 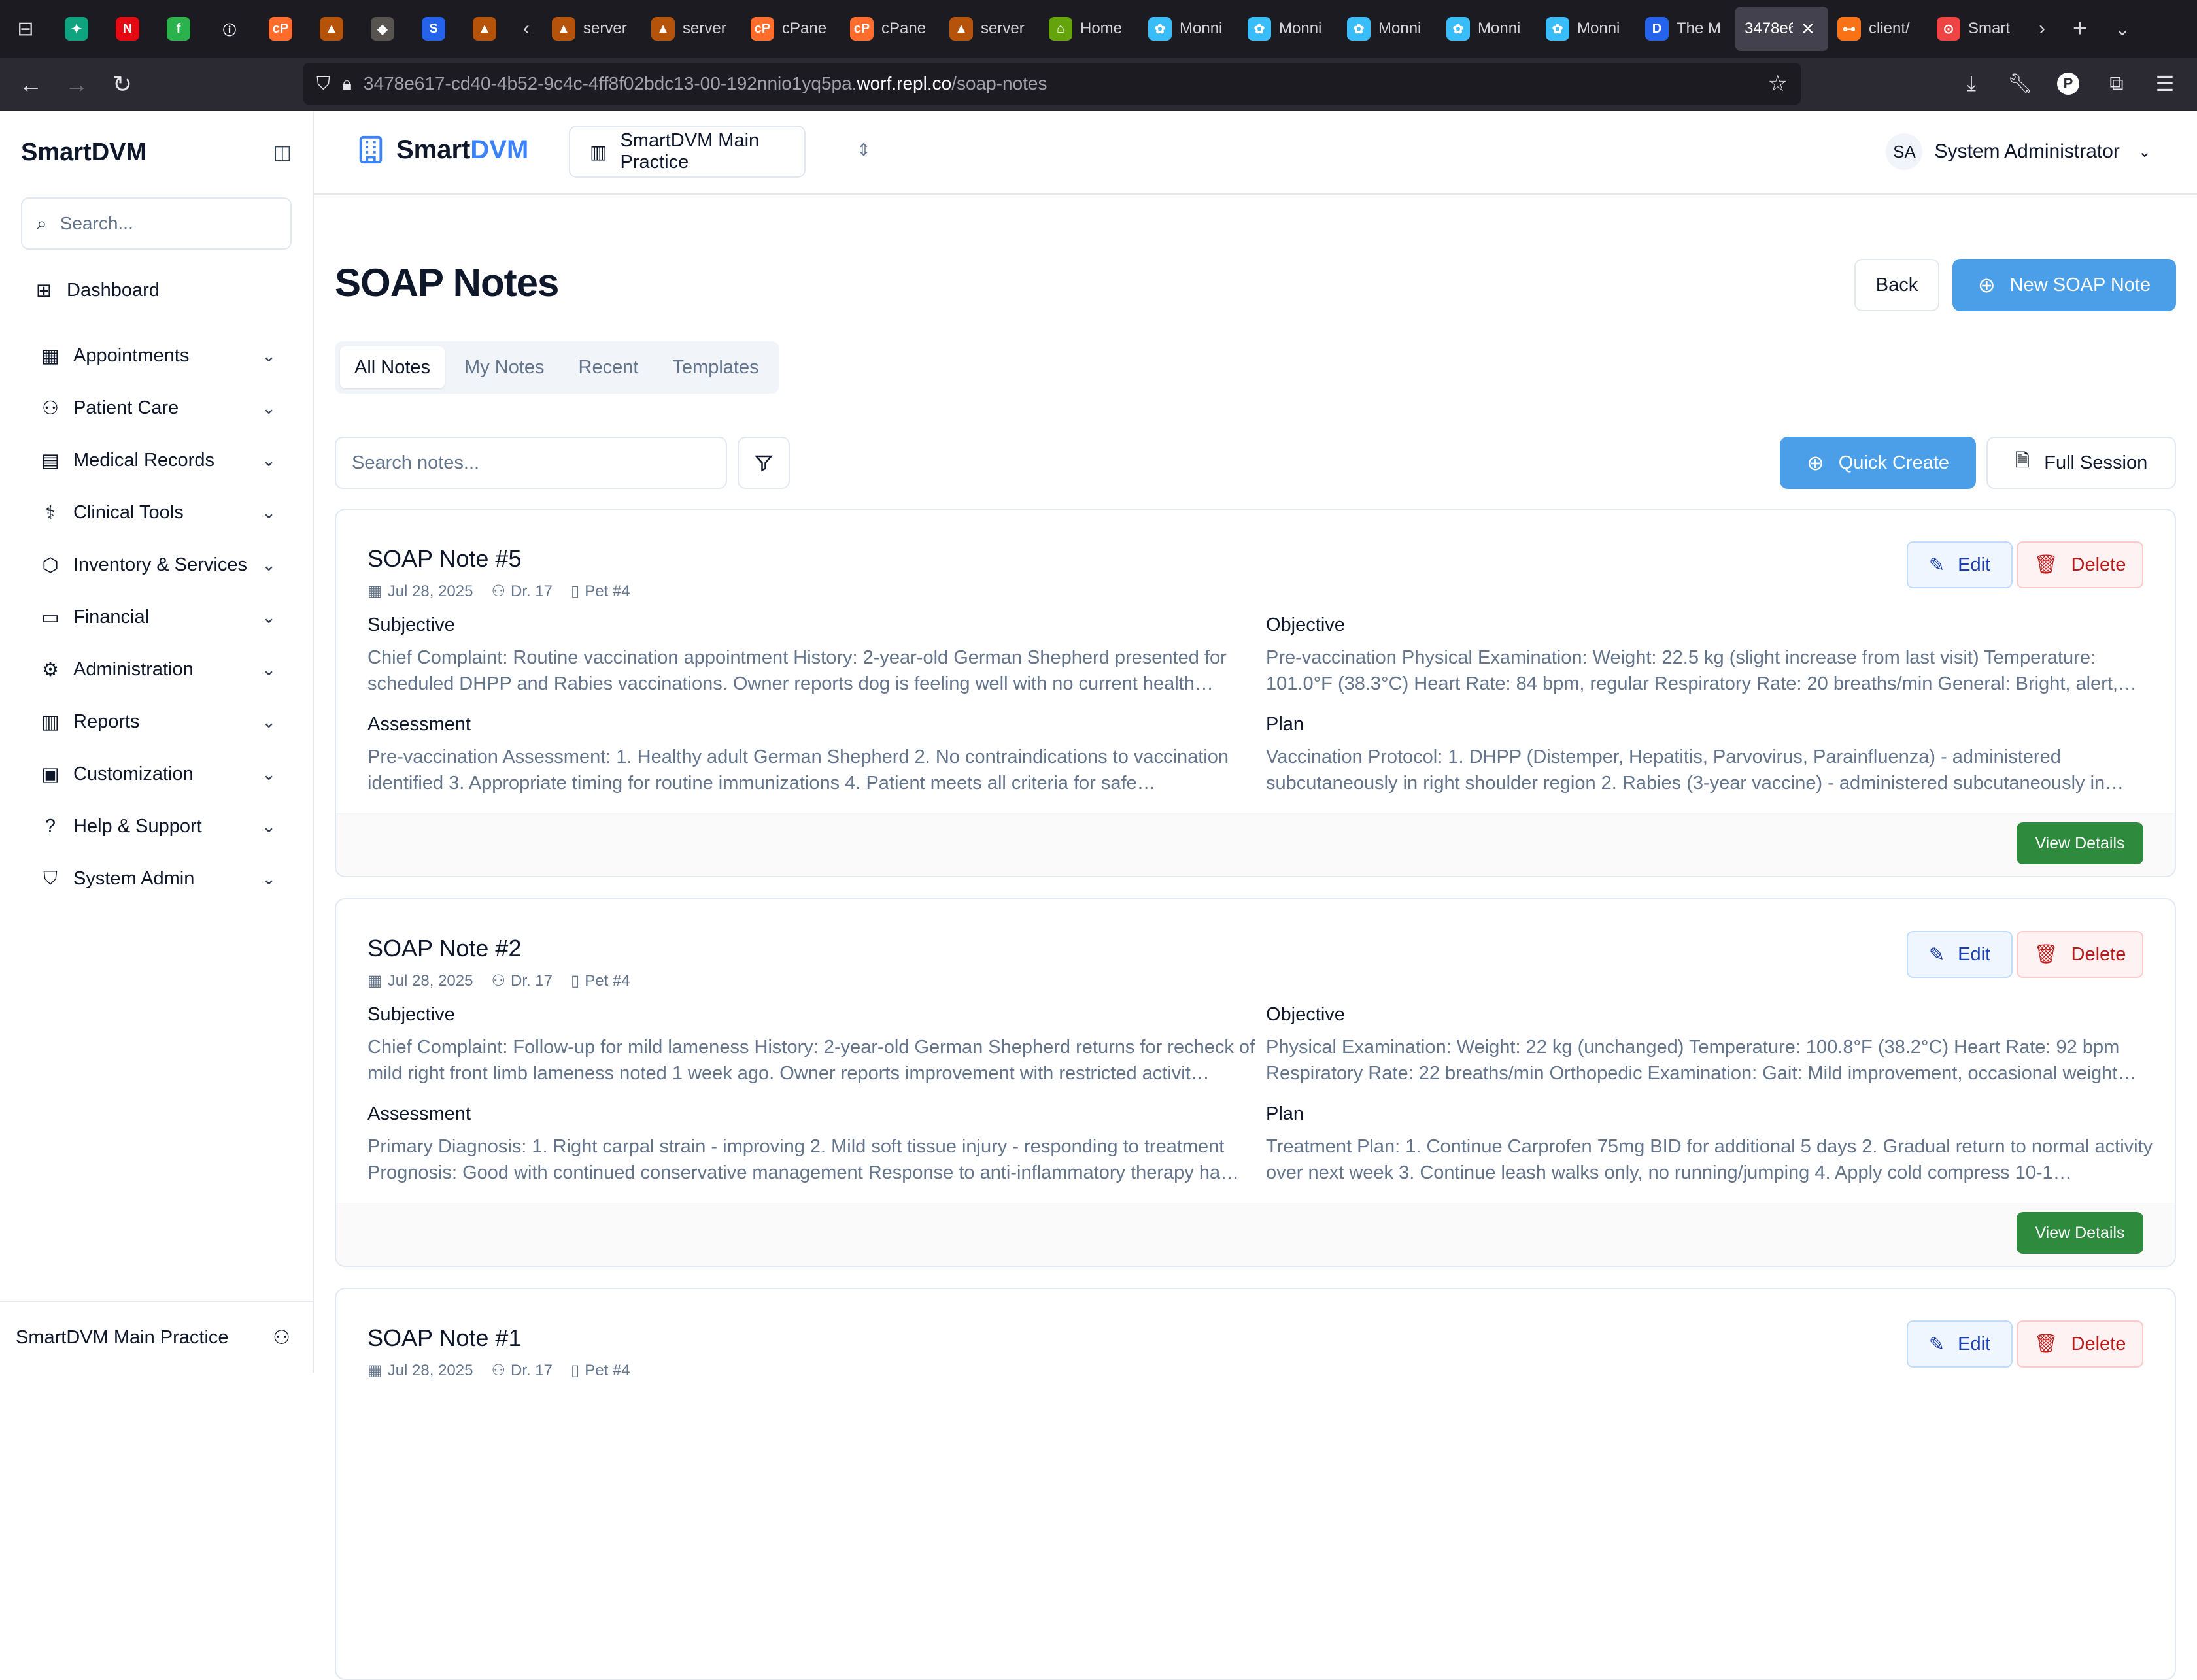 What do you see at coordinates (158, 721) in the screenshot?
I see `sidebar-item-reports: ▥ Reports ⌄` at bounding box center [158, 721].